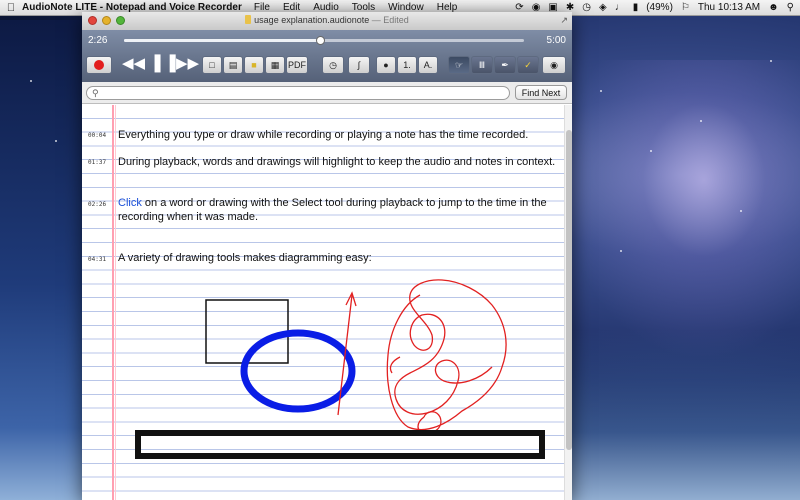 This screenshot has height=500, width=800. What do you see at coordinates (133, 63) in the screenshot?
I see `rewind-icon: ◀◀` at bounding box center [133, 63].